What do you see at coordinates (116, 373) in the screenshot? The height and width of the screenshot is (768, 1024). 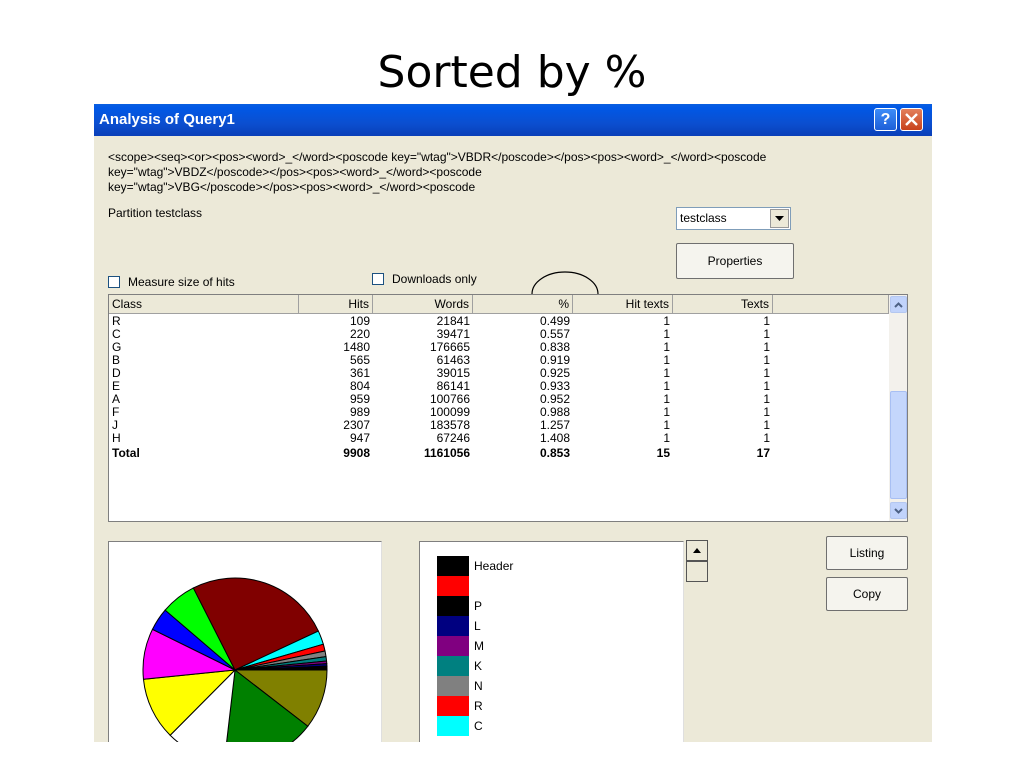 I see `cell-class: D` at bounding box center [116, 373].